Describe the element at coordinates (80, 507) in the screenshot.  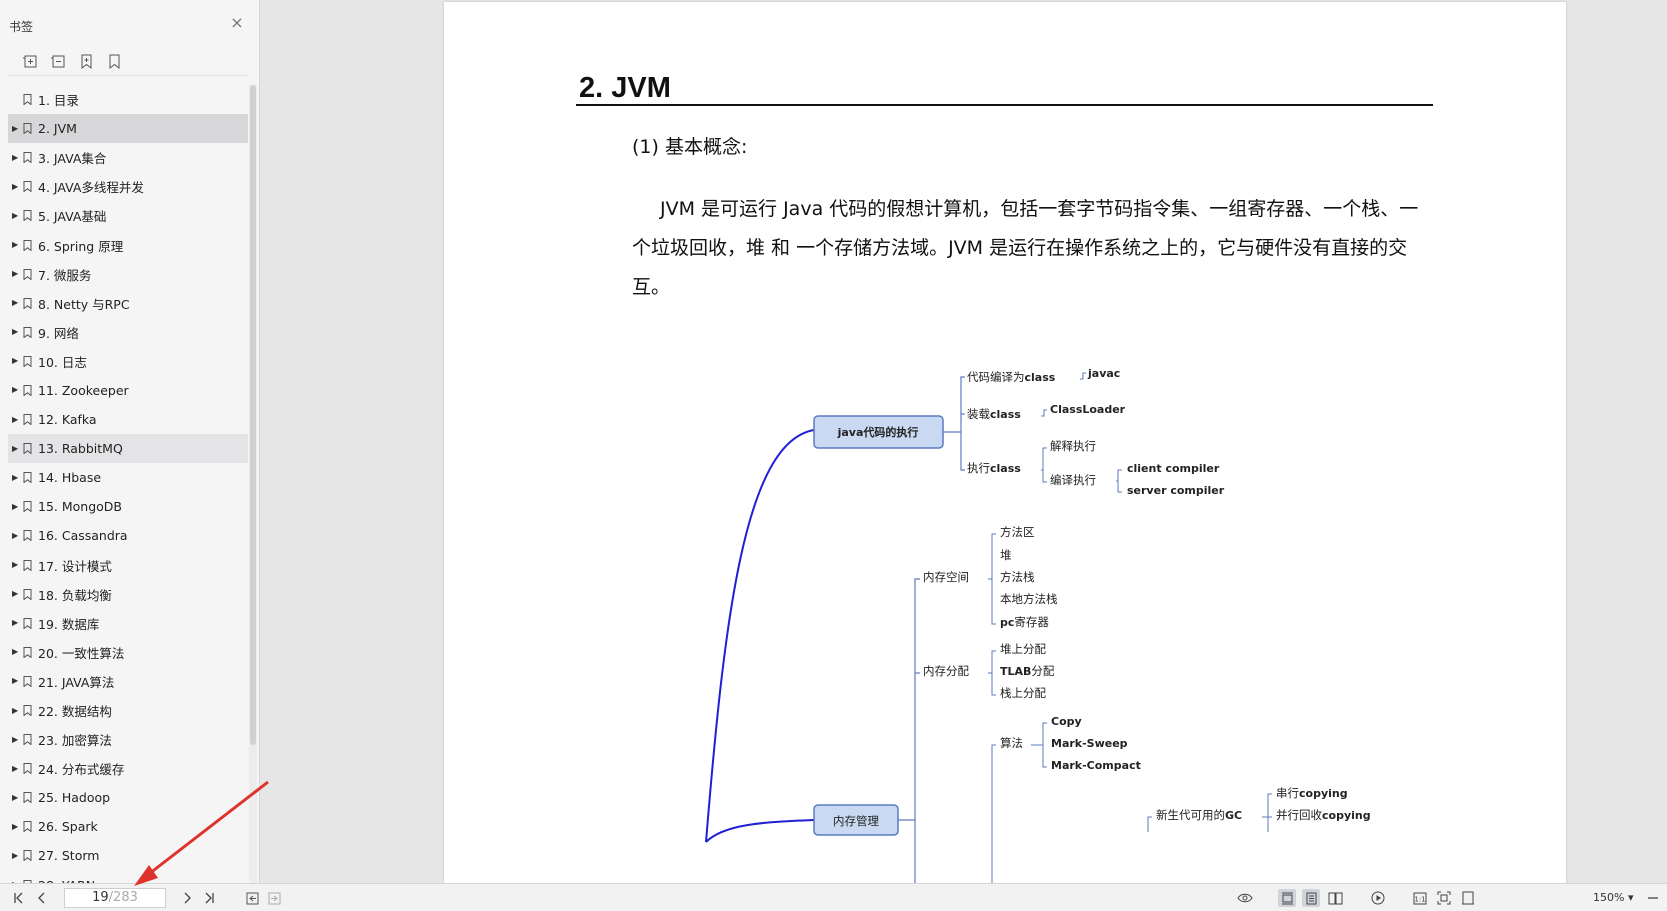
I see `bookmark-label: 15. MongoDB` at that location.